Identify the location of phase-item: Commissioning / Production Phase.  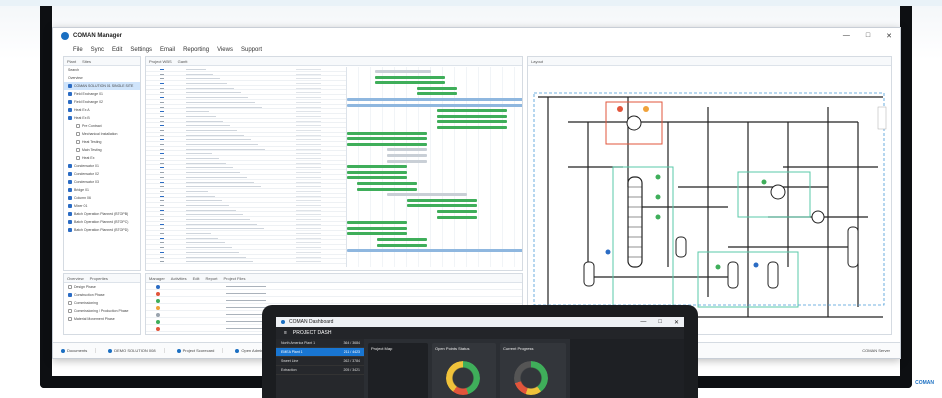
(102, 311).